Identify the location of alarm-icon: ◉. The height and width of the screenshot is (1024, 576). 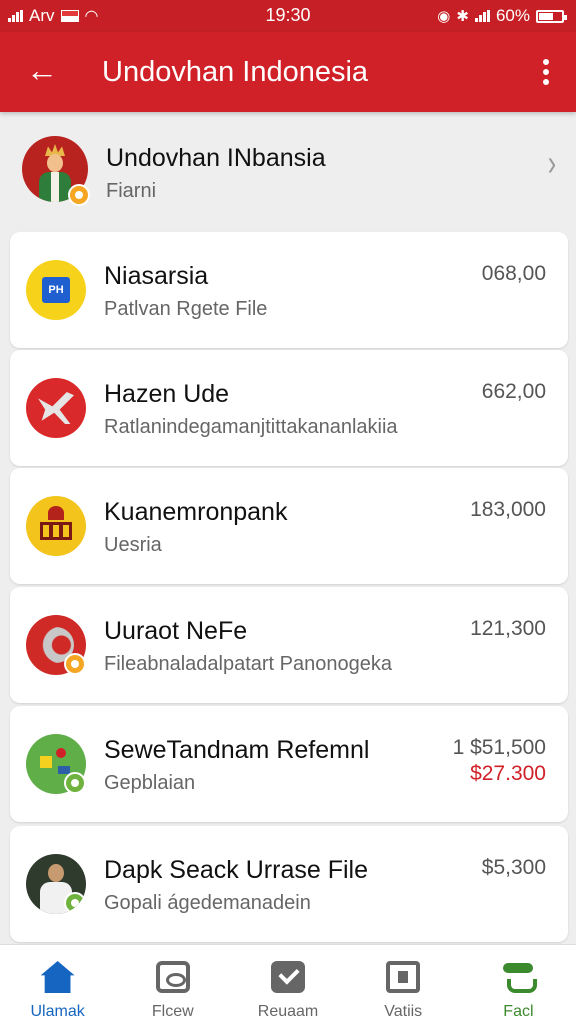
(444, 16).